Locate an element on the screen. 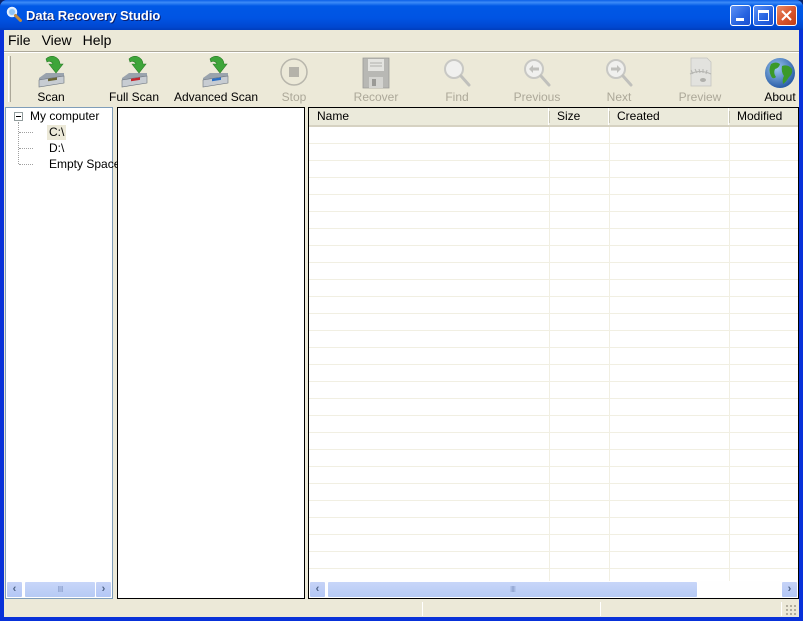 This screenshot has height=621, width=803. advanced-scan-label: Advanced Scan is located at coordinates (216, 97).